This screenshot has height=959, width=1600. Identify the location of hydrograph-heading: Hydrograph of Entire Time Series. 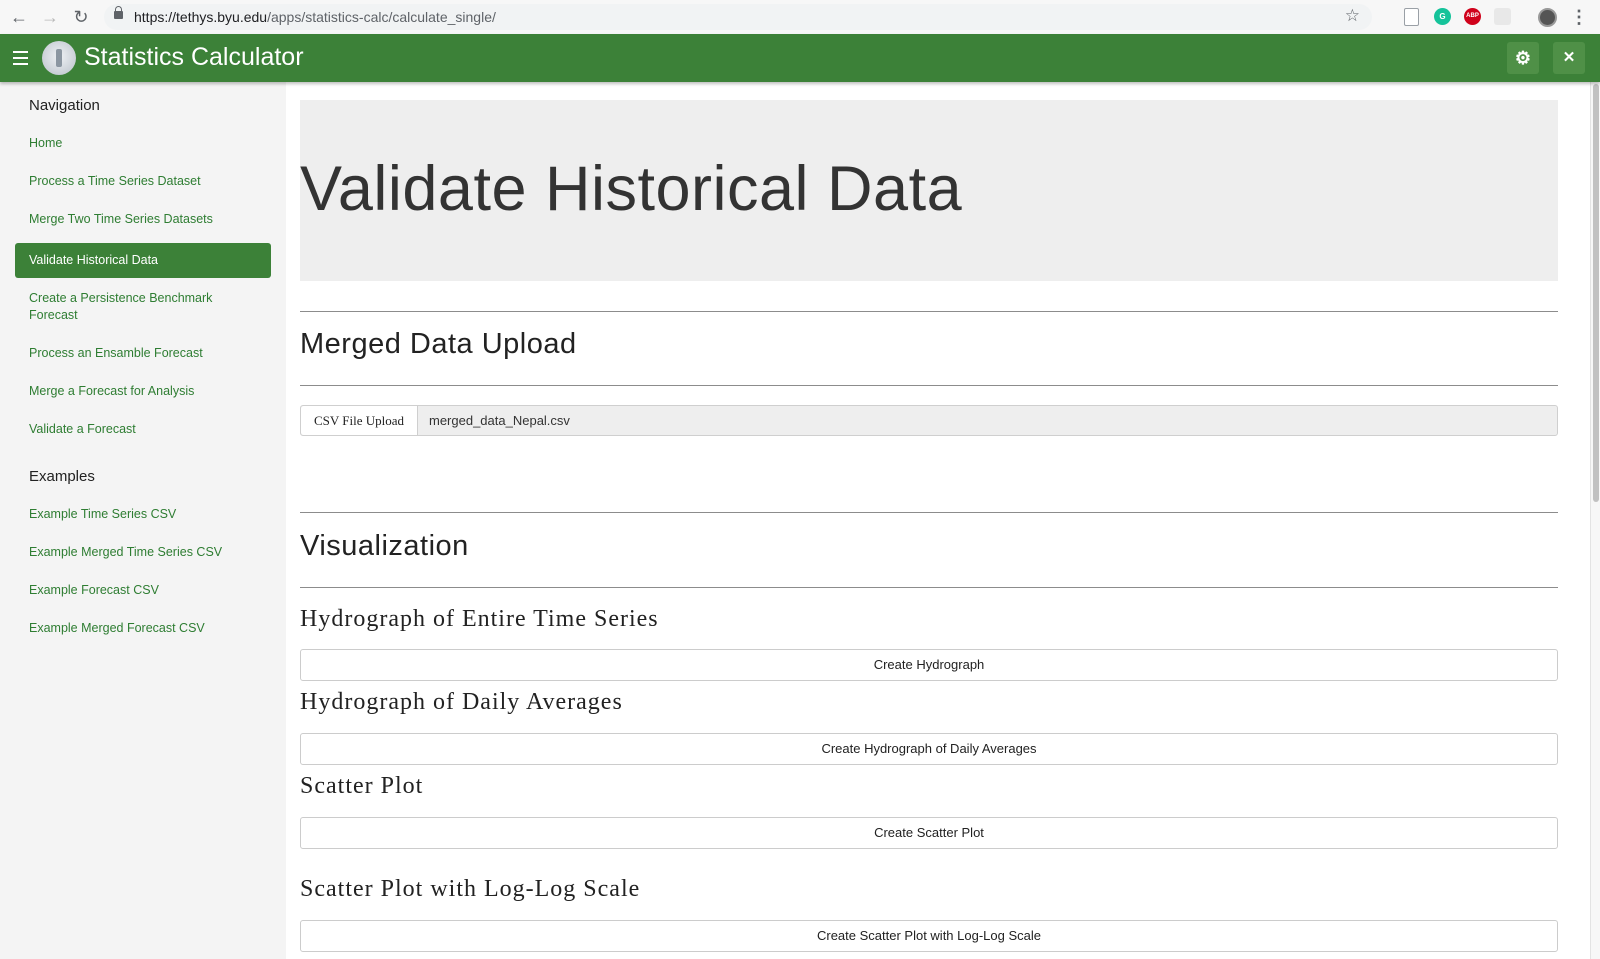
(479, 619).